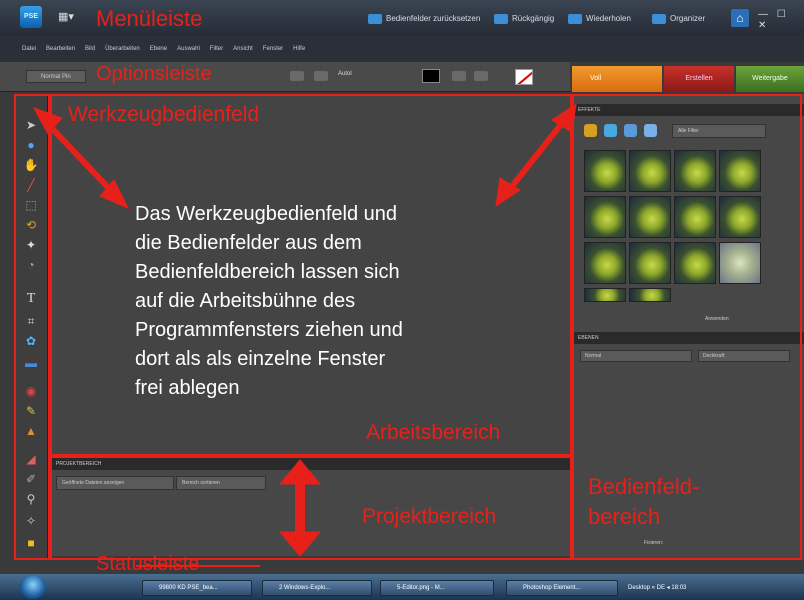 The height and width of the screenshot is (600, 804). Describe the element at coordinates (82, 160) in the screenshot. I see `arrow-to-toolbox` at that location.